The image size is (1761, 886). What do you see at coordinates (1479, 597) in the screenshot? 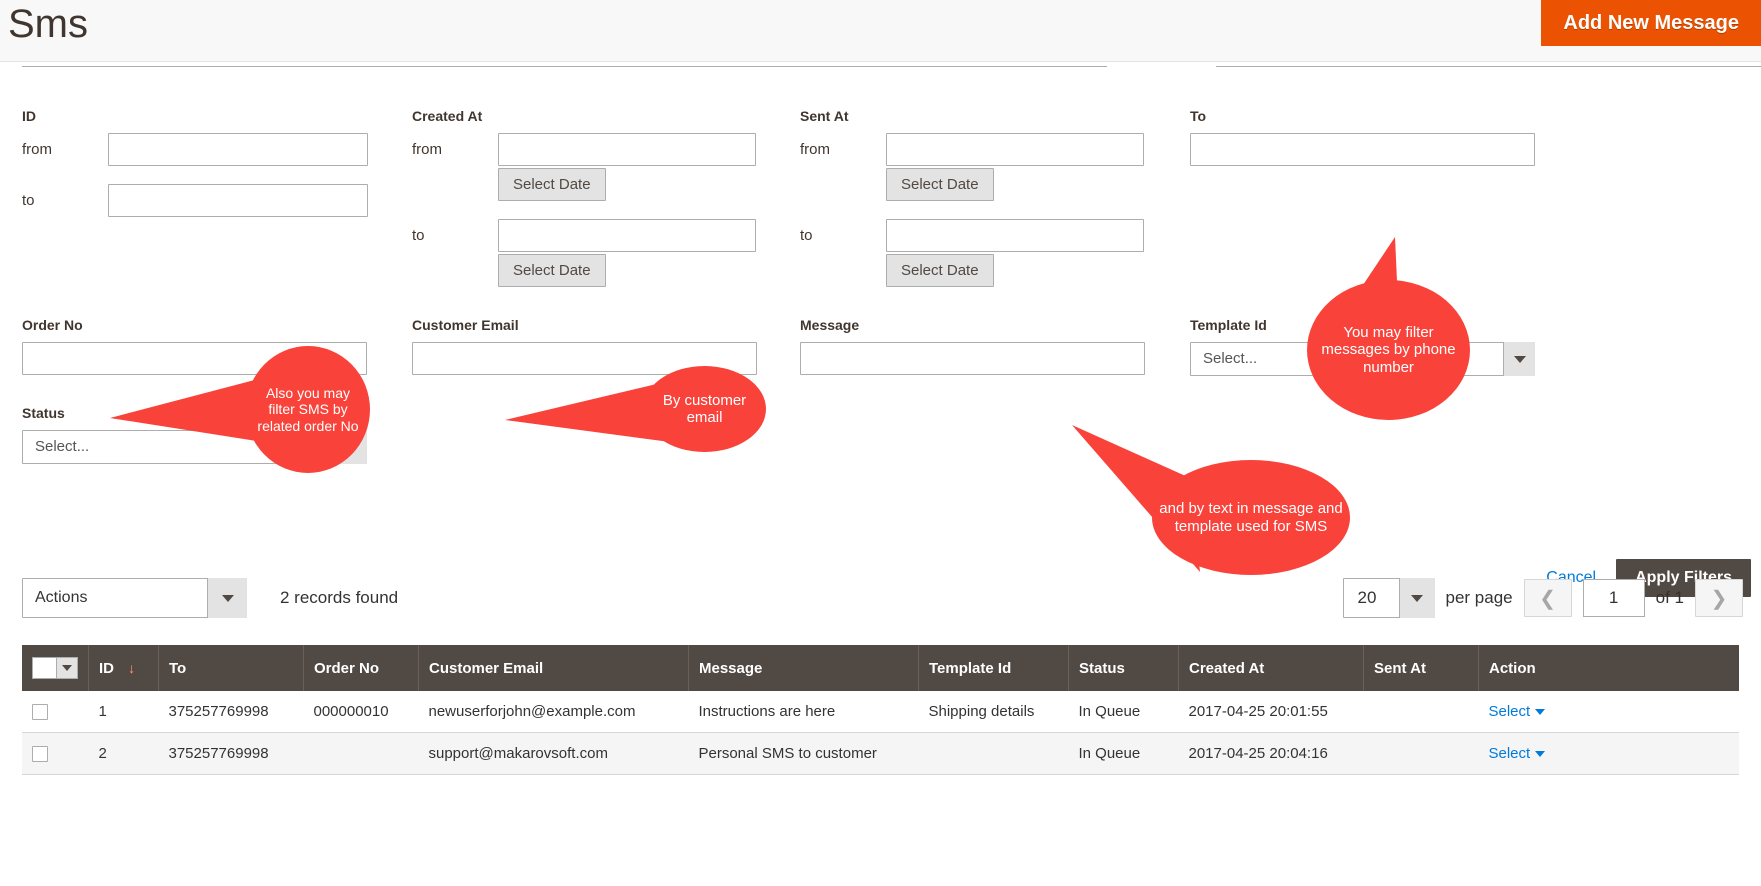
I see `per-page-label: per page` at bounding box center [1479, 597].